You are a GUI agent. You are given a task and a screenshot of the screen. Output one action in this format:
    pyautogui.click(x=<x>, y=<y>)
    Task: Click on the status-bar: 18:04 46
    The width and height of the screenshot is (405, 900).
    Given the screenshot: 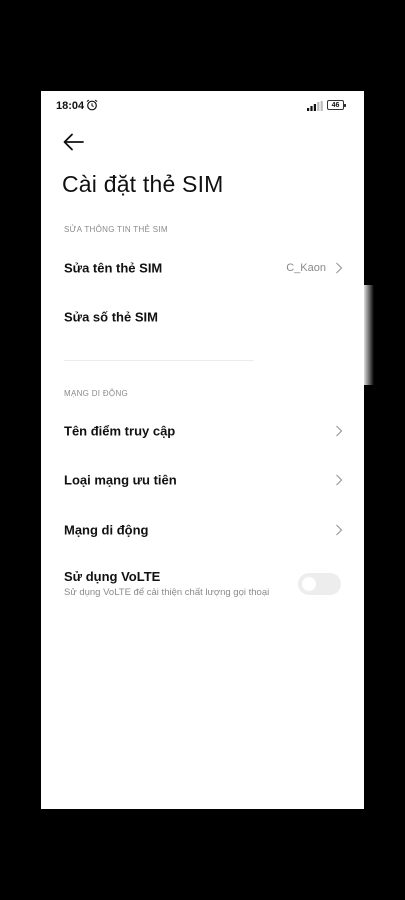 What is the action you would take?
    pyautogui.click(x=202, y=105)
    